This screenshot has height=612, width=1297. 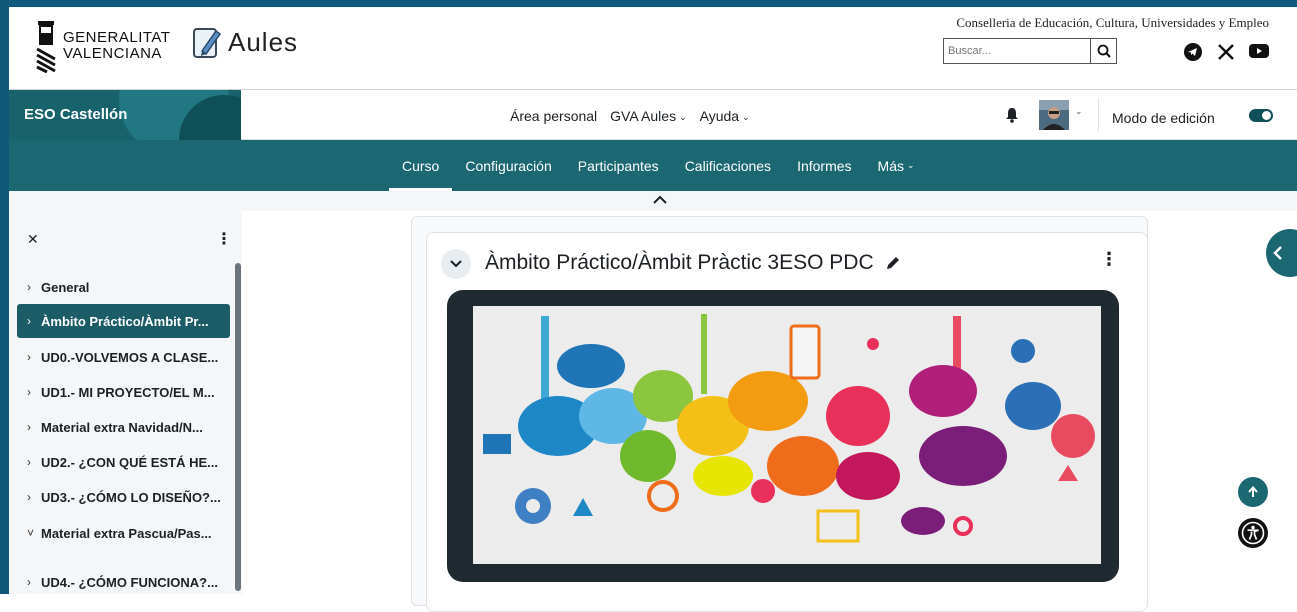 I want to click on nav-gva-aules: GVA Aules ⌄, so click(x=648, y=116).